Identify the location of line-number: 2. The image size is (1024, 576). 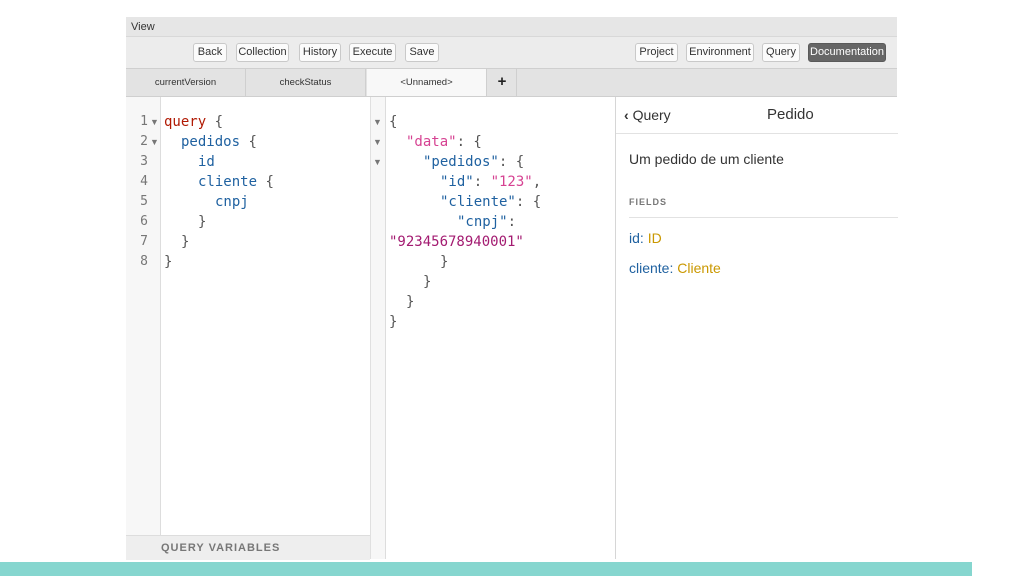
(144, 141).